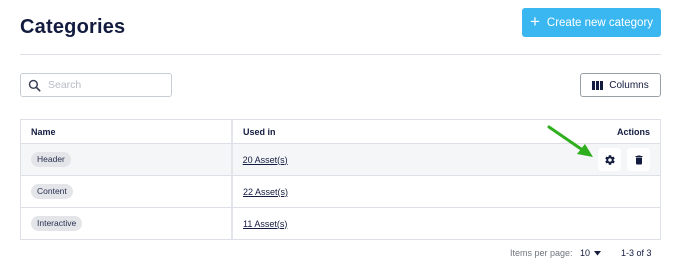 Image resolution: width=688 pixels, height=269 pixels. I want to click on category-chip: Header, so click(51, 159).